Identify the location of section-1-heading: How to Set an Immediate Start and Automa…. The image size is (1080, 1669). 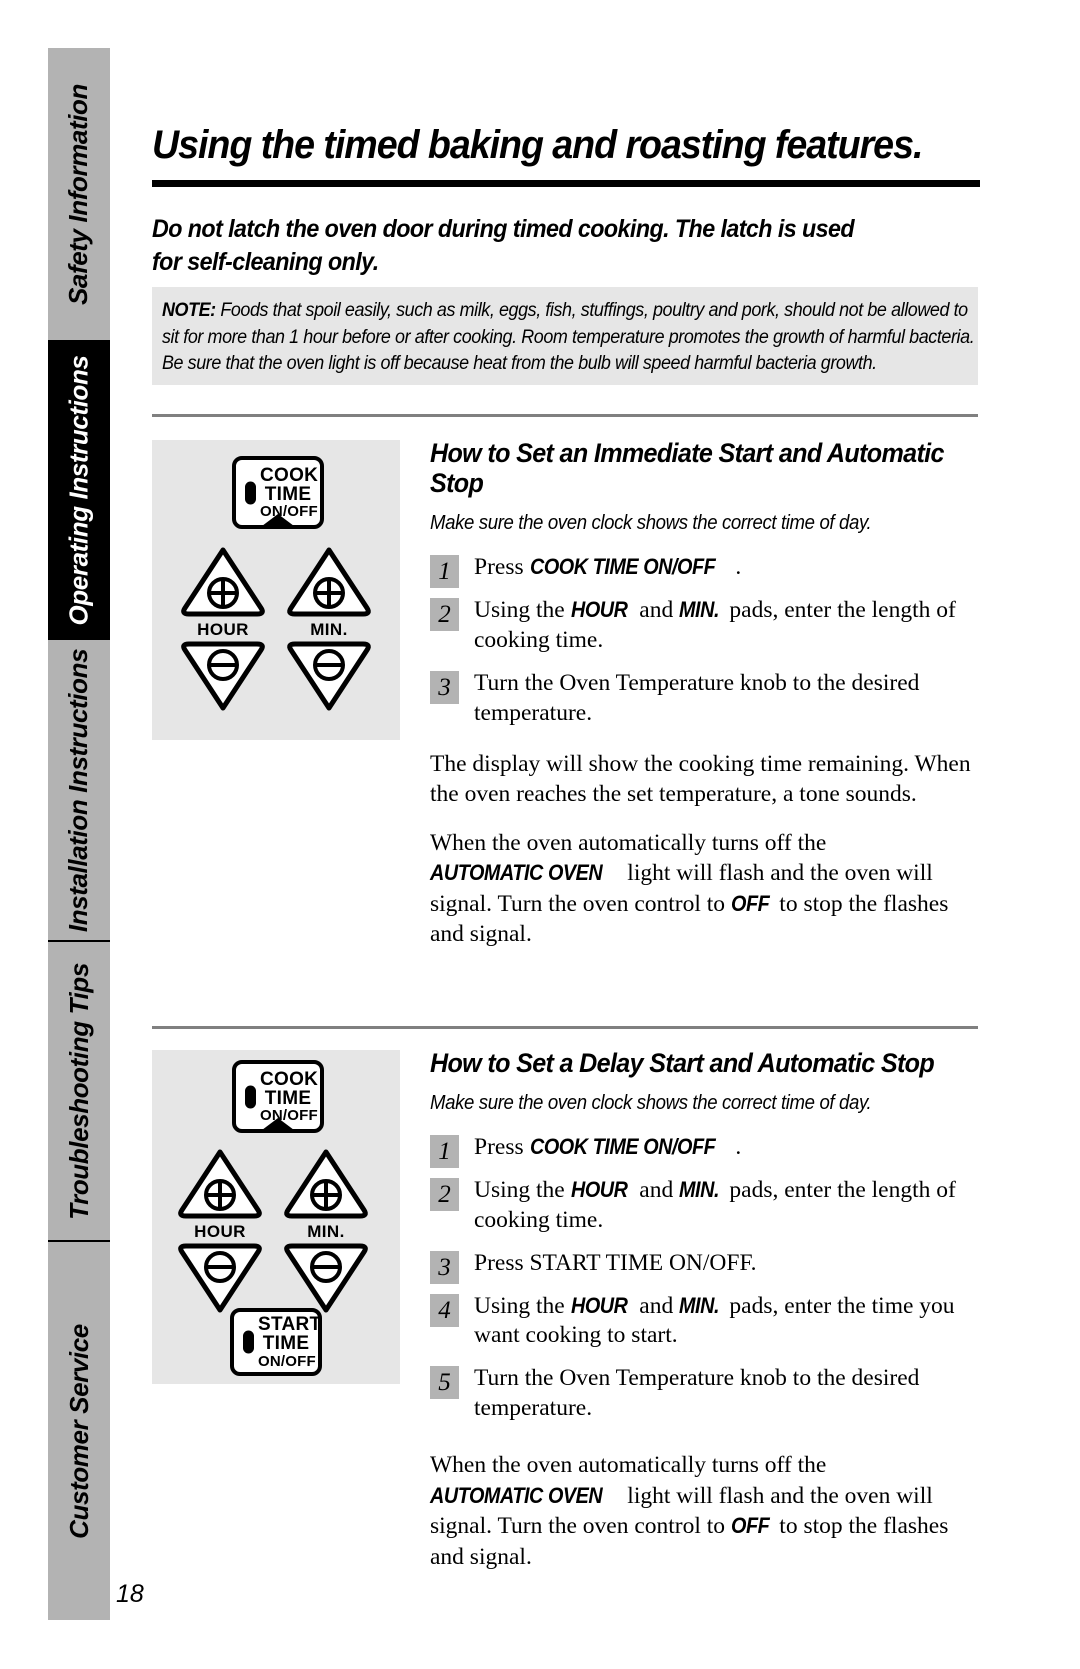
(687, 468).